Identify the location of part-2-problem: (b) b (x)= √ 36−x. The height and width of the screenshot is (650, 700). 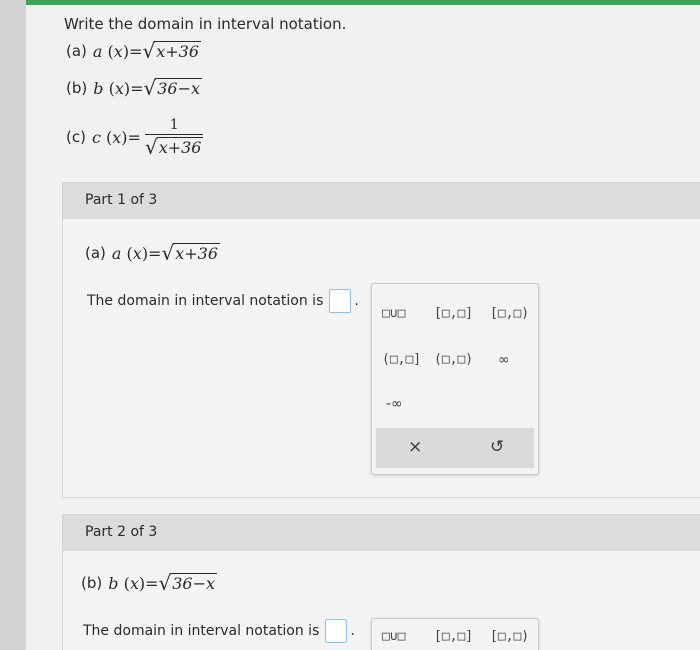
(149, 583).